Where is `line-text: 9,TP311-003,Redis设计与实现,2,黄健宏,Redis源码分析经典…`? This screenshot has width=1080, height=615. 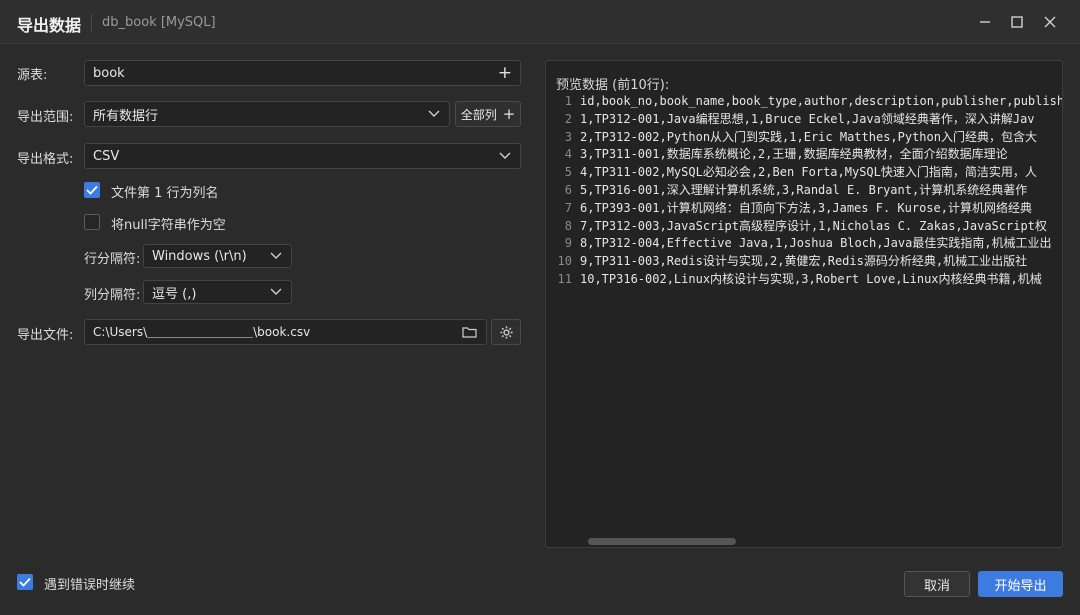 line-text: 9,TP311-003,Redis设计与实现,2,黄健宏,Redis源码分析经典… is located at coordinates (804, 261).